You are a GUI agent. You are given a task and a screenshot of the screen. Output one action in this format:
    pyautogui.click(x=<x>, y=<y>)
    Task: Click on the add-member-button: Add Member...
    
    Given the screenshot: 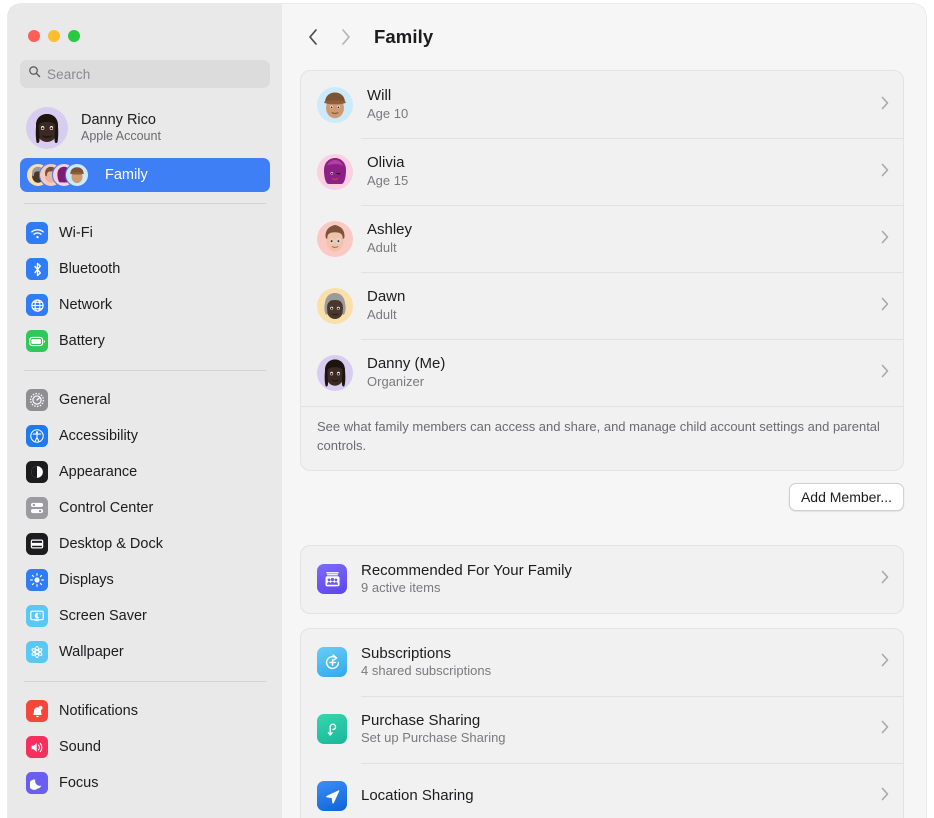 What is the action you would take?
    pyautogui.click(x=846, y=496)
    